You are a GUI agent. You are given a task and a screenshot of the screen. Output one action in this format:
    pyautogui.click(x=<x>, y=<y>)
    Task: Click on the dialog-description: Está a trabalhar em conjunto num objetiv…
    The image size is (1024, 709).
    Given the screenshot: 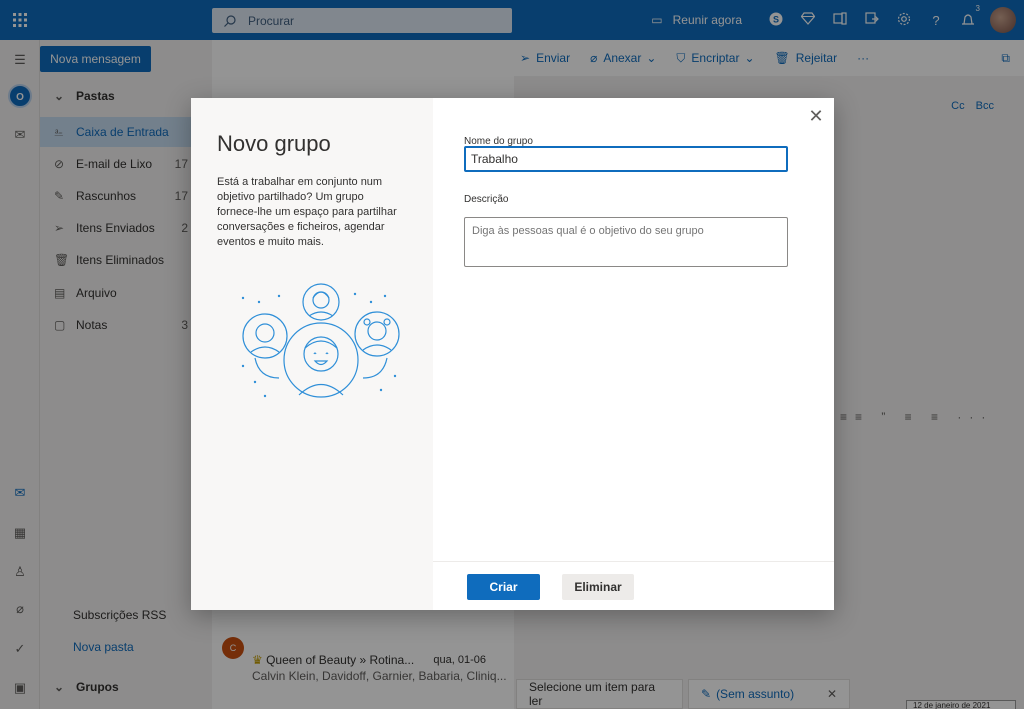 What is the action you would take?
    pyautogui.click(x=307, y=212)
    